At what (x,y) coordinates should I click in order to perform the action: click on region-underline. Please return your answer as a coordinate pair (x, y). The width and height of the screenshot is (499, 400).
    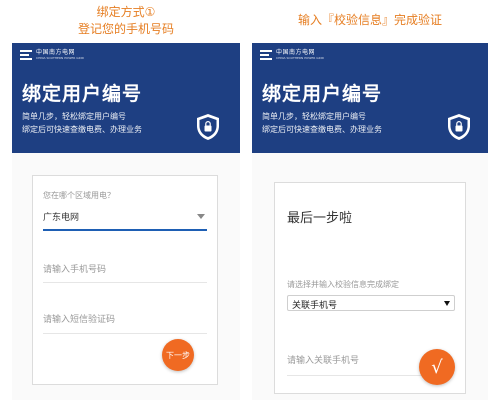
    Looking at the image, I should click on (125, 230).